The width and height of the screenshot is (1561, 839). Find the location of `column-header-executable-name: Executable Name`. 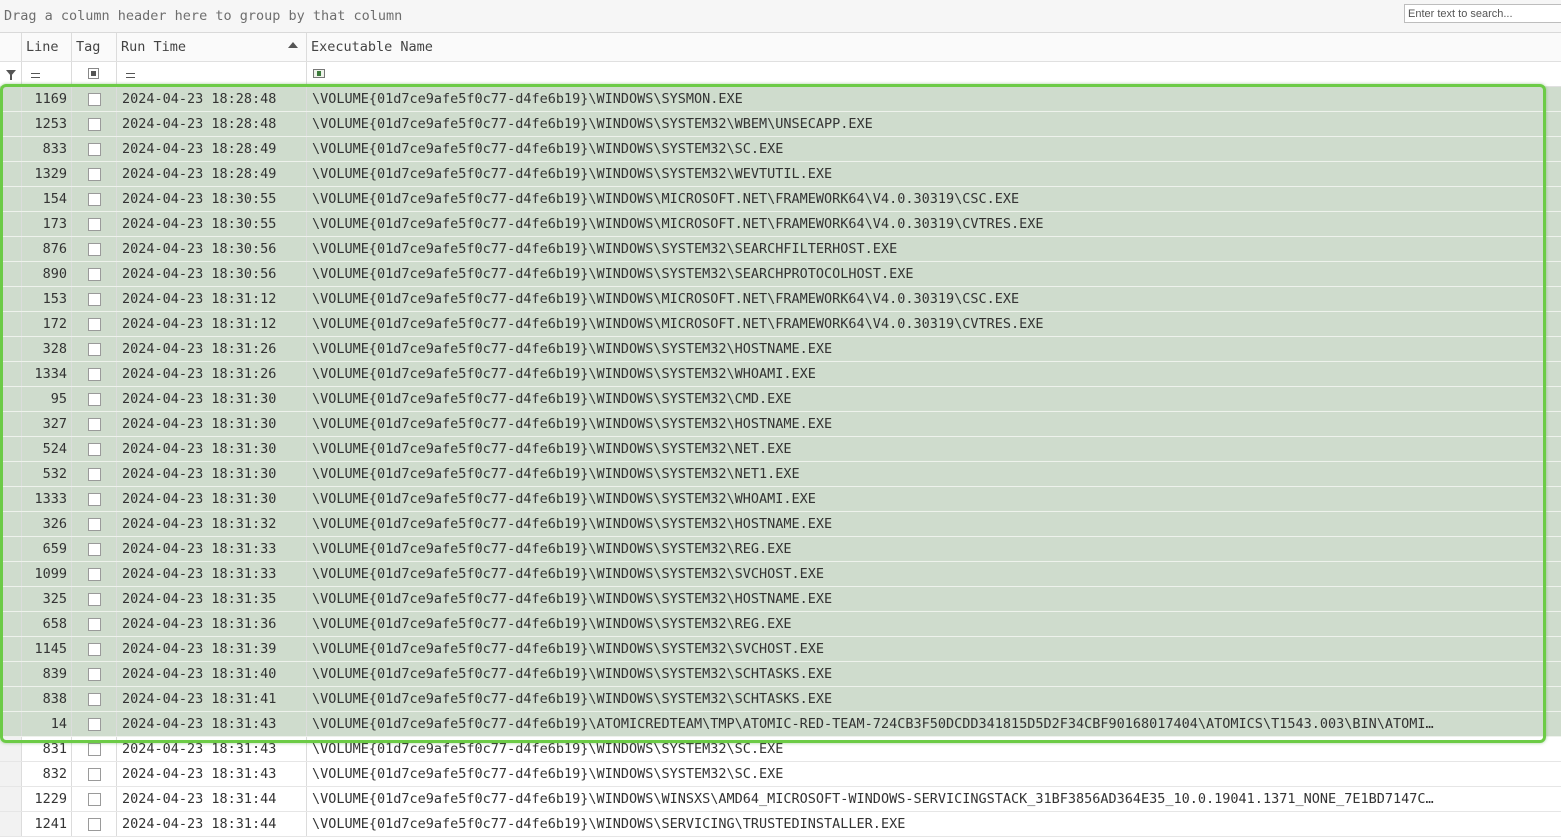

column-header-executable-name: Executable Name is located at coordinates (934, 47).